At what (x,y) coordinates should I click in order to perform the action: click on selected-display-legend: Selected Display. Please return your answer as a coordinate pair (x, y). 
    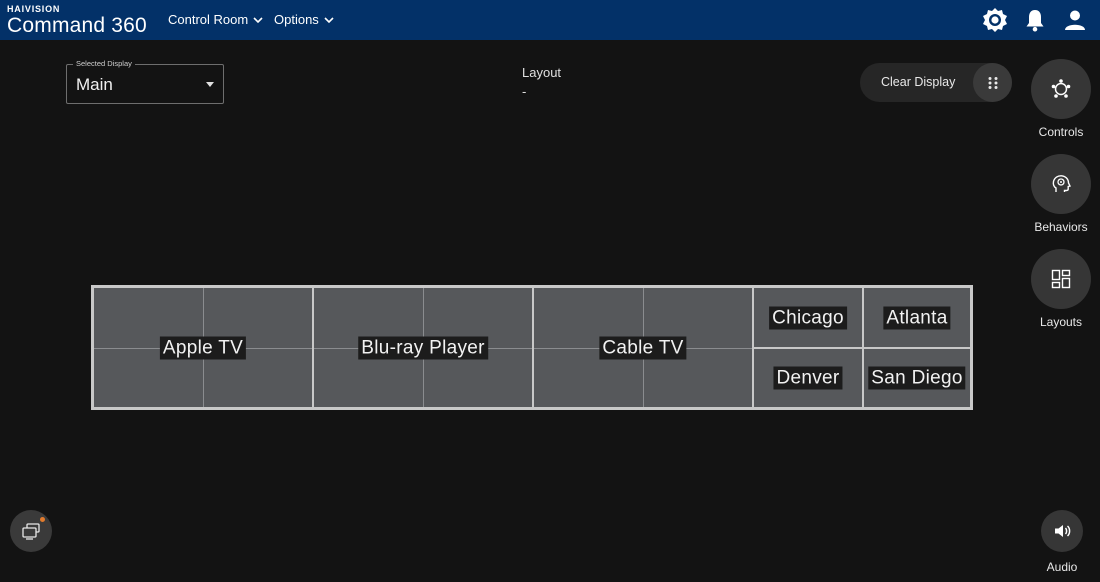
    Looking at the image, I should click on (104, 64).